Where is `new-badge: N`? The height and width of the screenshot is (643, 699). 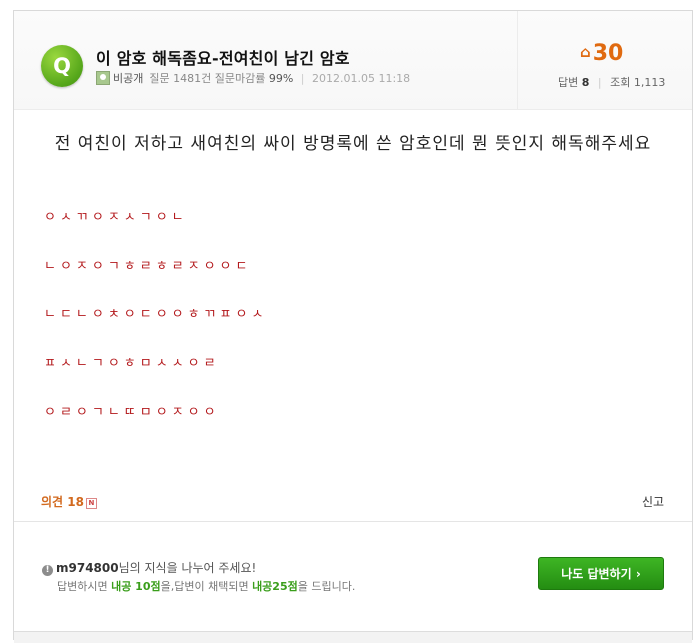
new-badge: N is located at coordinates (91, 503).